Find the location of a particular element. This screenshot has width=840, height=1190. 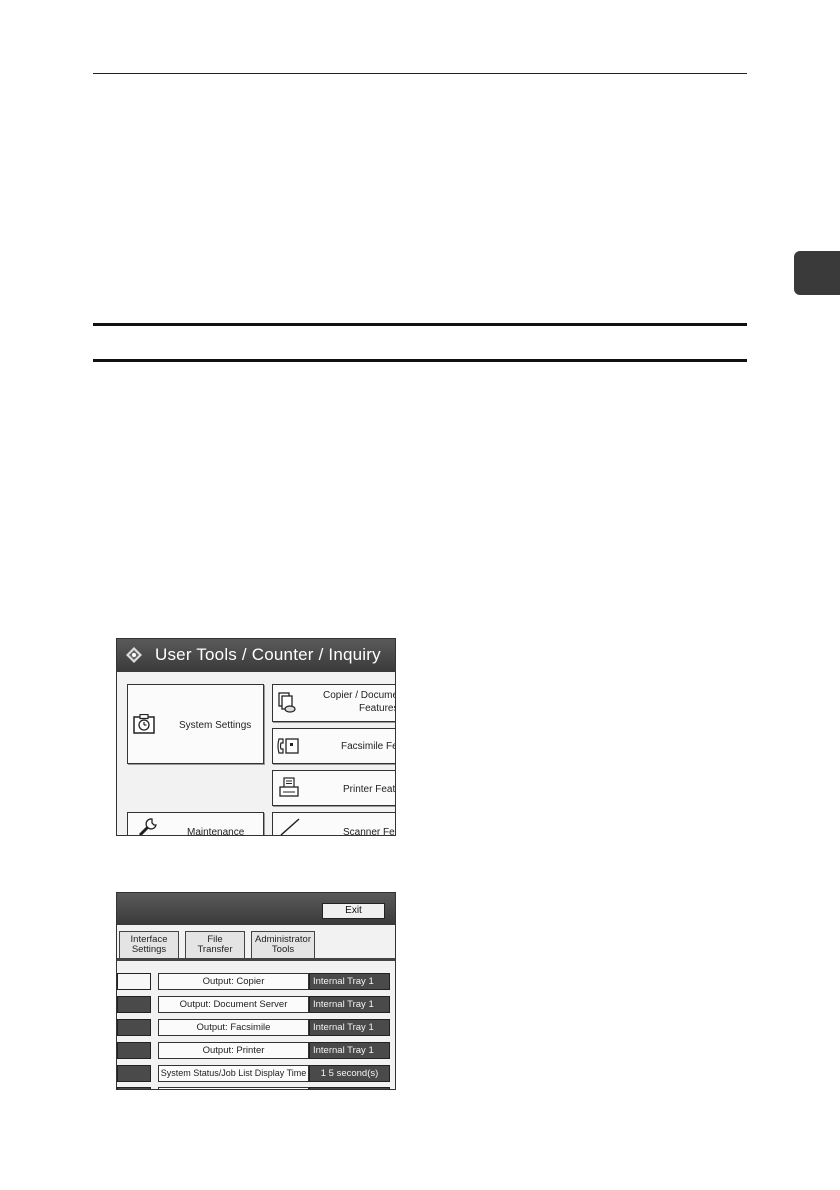

tab-file-transfer: File Transfer is located at coordinates (215, 945).